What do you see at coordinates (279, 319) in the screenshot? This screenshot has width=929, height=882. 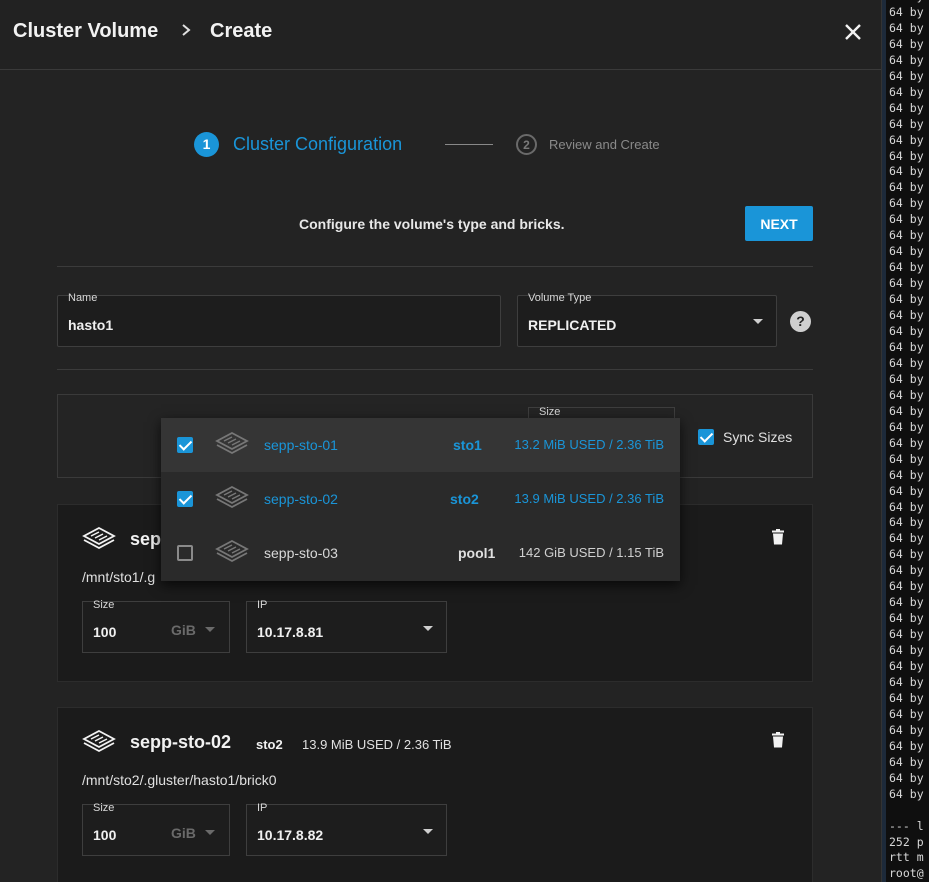 I see `name-field: Name hasto1` at bounding box center [279, 319].